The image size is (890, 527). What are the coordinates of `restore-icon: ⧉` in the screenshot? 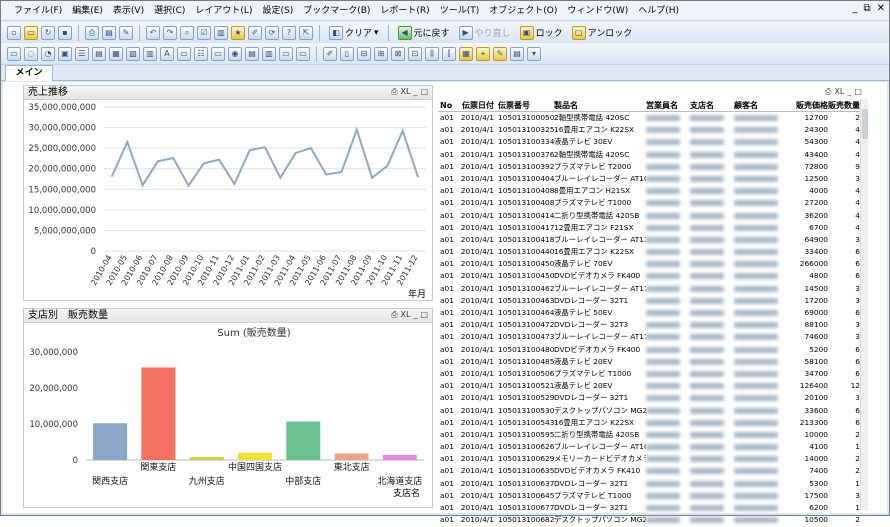 It's located at (866, 8).